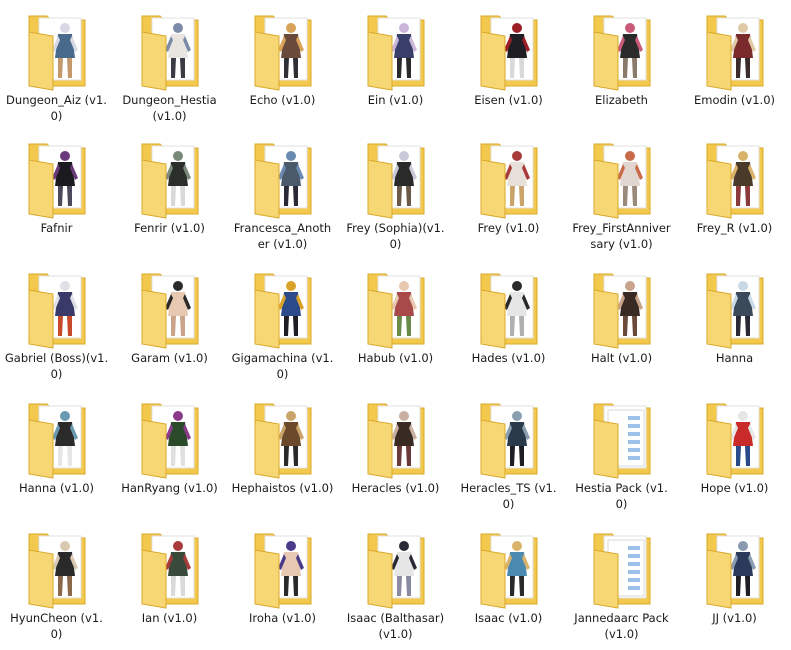  What do you see at coordinates (395, 626) in the screenshot?
I see `folder-label: Isaac (Balthasar)(v1.0)` at bounding box center [395, 626].